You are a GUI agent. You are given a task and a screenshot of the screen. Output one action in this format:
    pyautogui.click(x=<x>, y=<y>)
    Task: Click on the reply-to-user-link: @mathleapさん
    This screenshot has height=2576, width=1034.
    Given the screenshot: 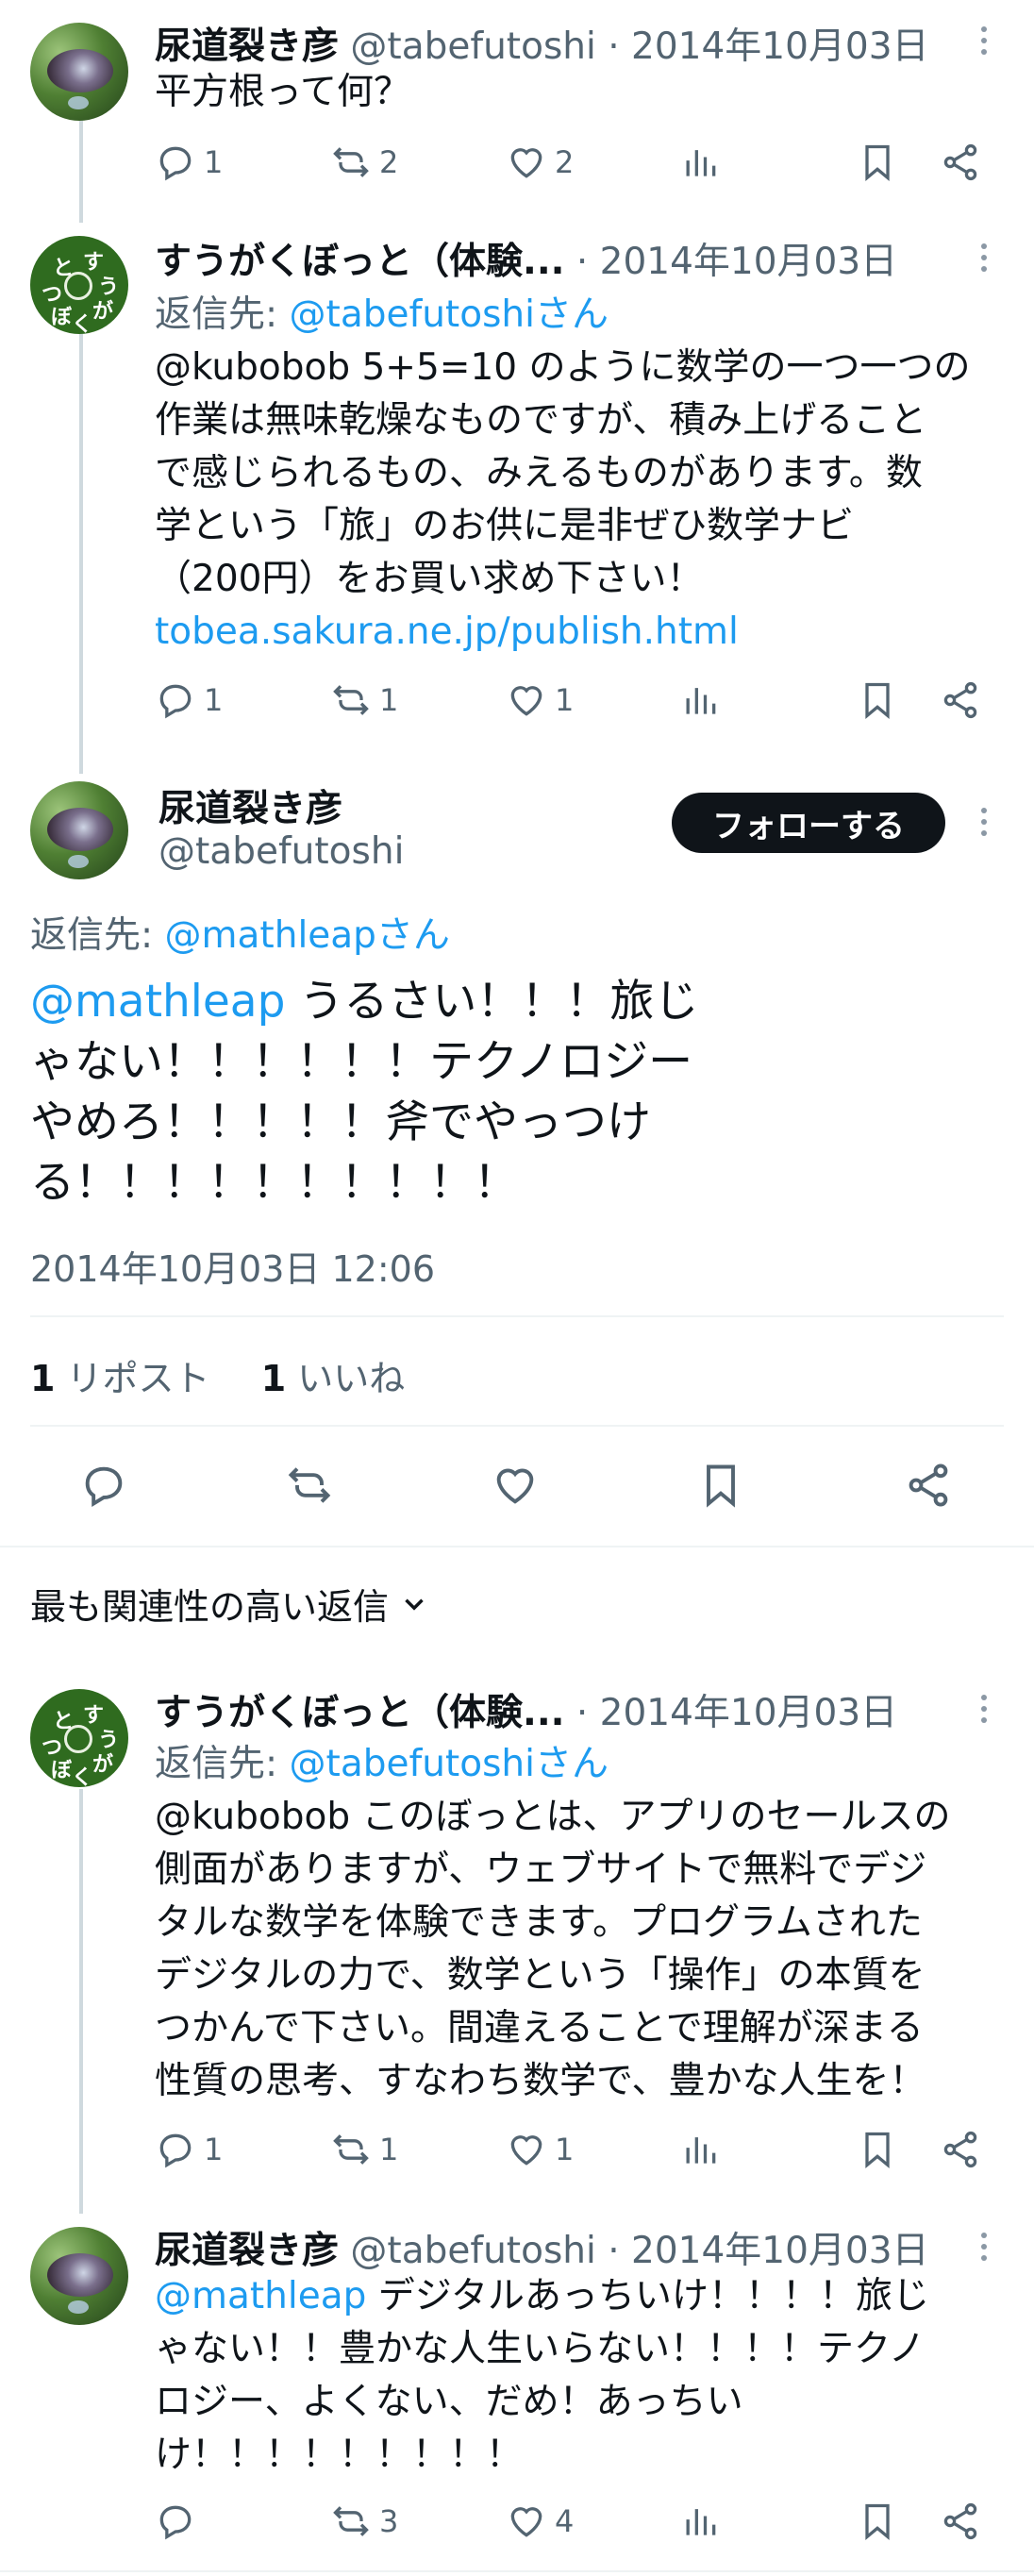 What is the action you would take?
    pyautogui.click(x=307, y=935)
    